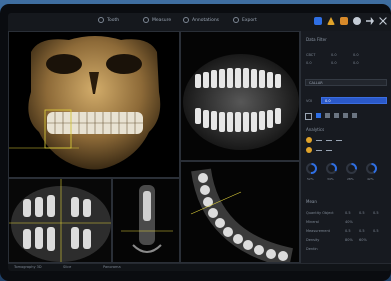 The width and height of the screenshot is (391, 281). I want to click on status-item: Slice, so click(67, 267).